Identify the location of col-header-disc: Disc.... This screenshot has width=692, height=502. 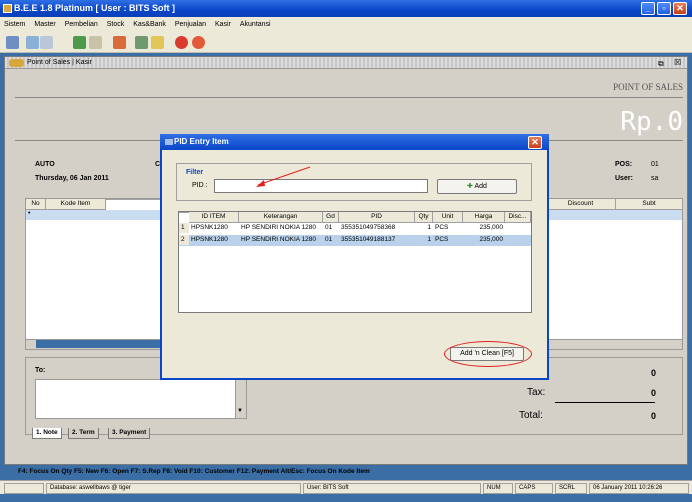
(518, 217).